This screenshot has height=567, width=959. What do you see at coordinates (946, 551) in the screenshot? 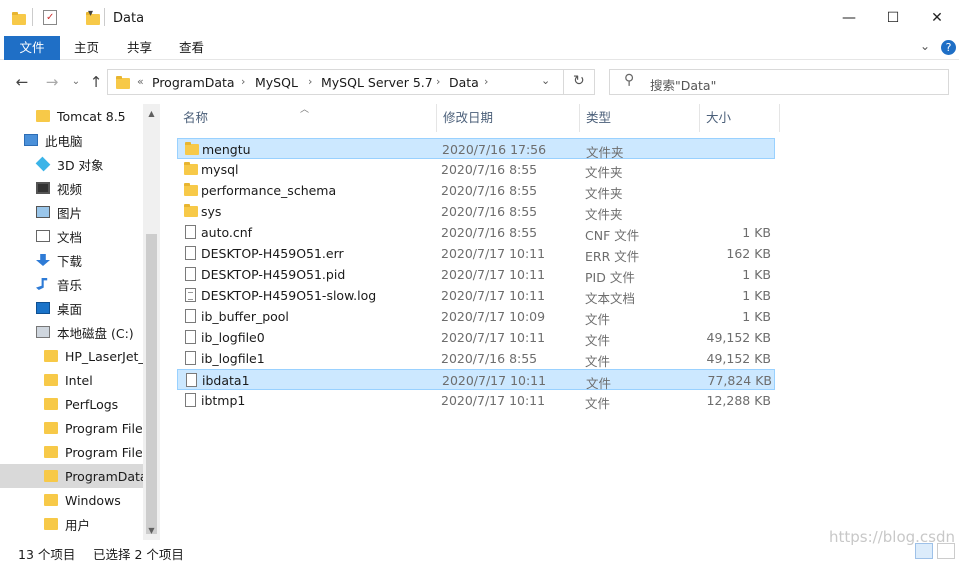
I see `large-icons-view-button` at bounding box center [946, 551].